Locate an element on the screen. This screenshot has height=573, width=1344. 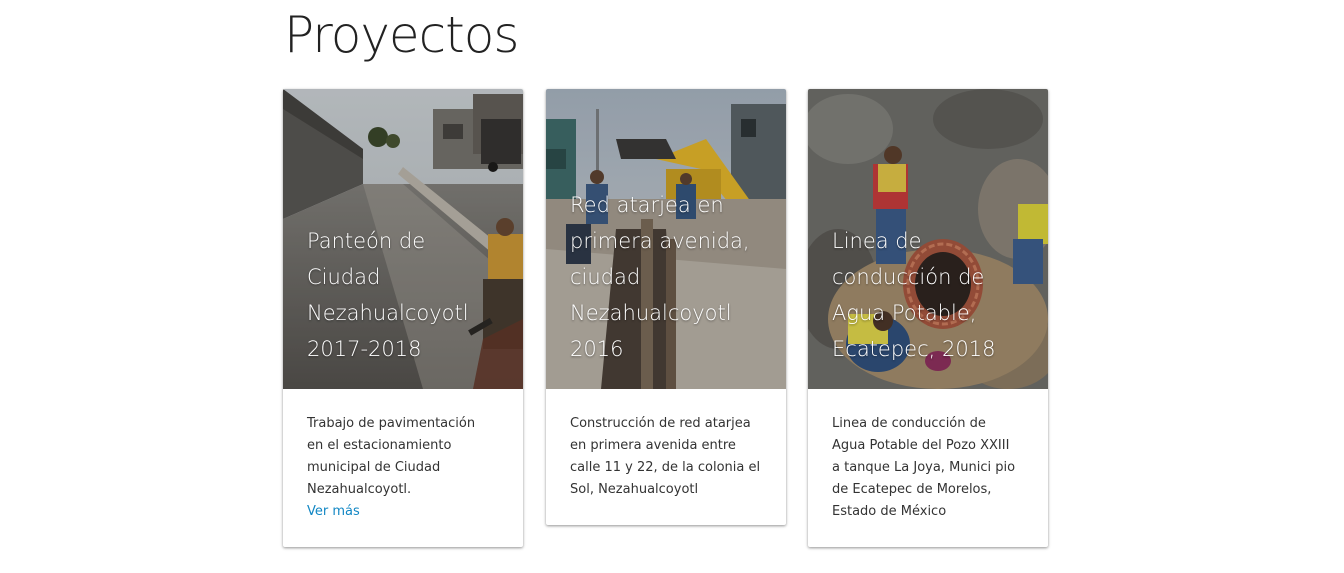
card-title-line: 2017-2018 is located at coordinates (364, 349).